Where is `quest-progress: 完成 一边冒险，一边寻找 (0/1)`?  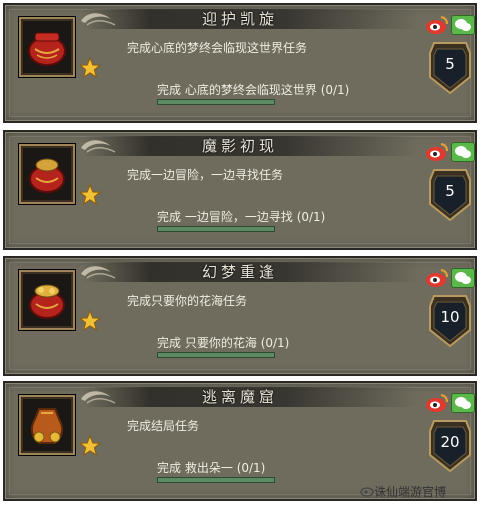
quest-progress: 完成 一边冒险，一边寻找 (0/1) is located at coordinates (241, 217).